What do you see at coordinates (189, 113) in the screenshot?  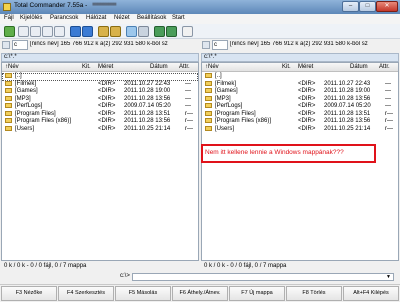 I see `item-attr: r—` at bounding box center [189, 113].